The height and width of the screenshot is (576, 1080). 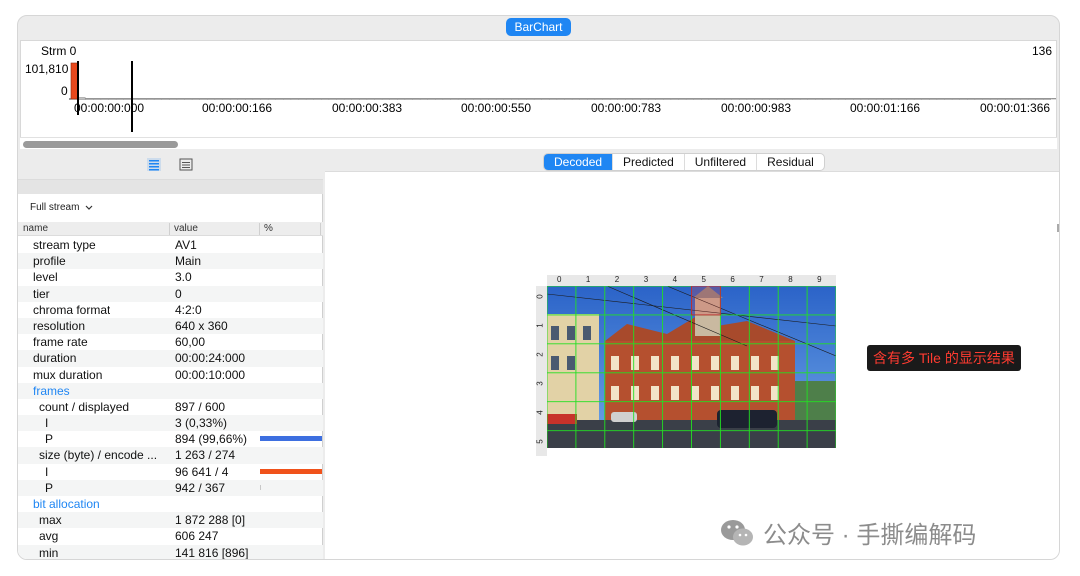 What do you see at coordinates (170, 261) in the screenshot?
I see `table-row: profile Main` at bounding box center [170, 261].